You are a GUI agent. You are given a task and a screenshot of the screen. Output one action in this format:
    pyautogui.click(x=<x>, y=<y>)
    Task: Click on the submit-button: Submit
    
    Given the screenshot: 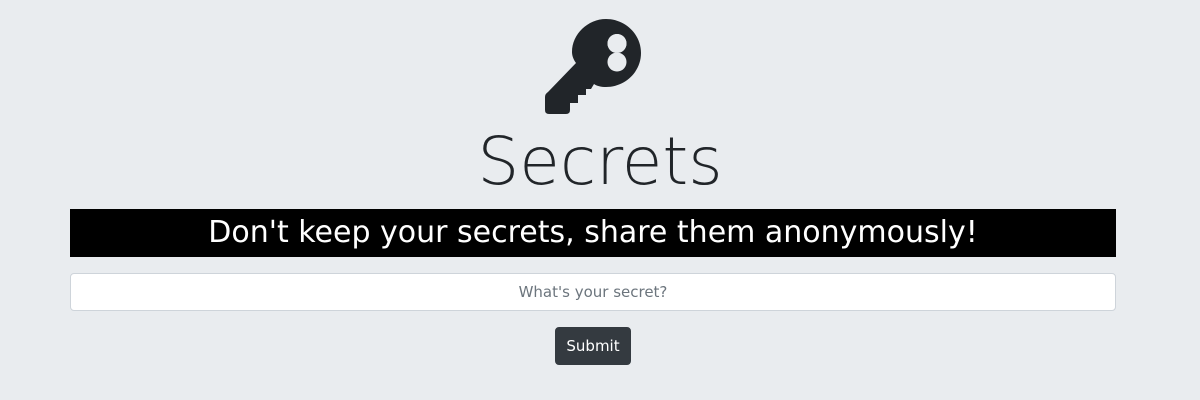 What is the action you would take?
    pyautogui.click(x=593, y=346)
    